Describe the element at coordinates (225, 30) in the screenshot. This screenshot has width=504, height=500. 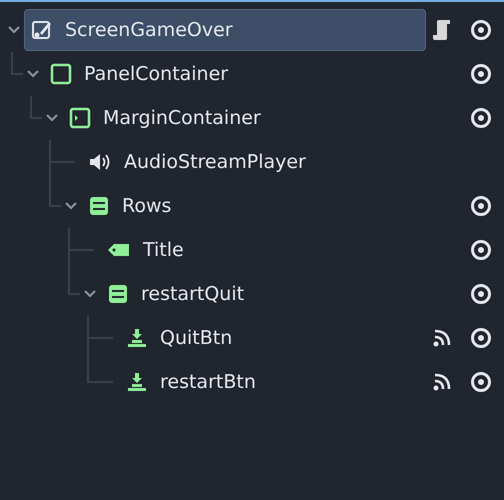
I see `tree-item: ScreenGameOver` at that location.